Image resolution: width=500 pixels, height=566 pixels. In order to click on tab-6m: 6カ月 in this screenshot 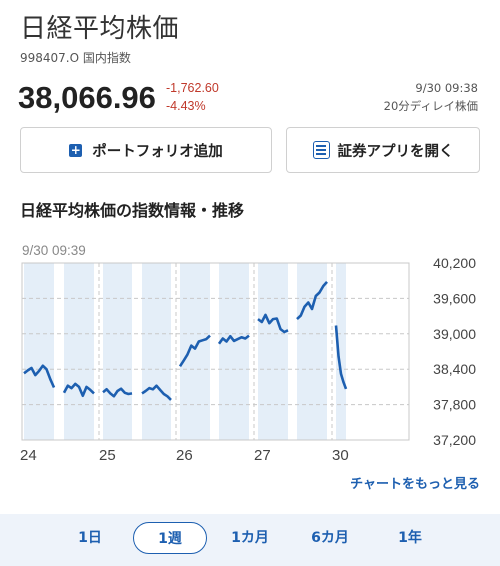, I will do `click(330, 538)`.